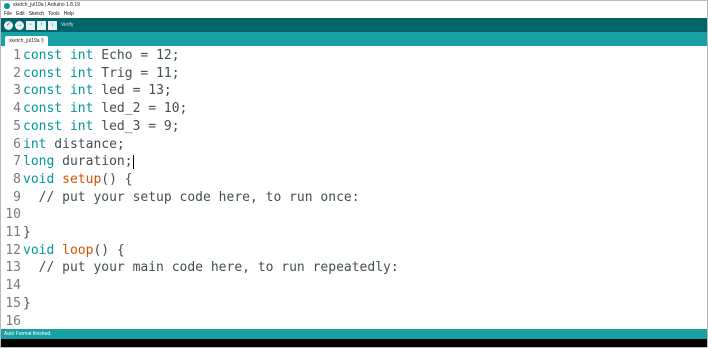  Describe the element at coordinates (17, 126) in the screenshot. I see `line-number: 5` at that location.